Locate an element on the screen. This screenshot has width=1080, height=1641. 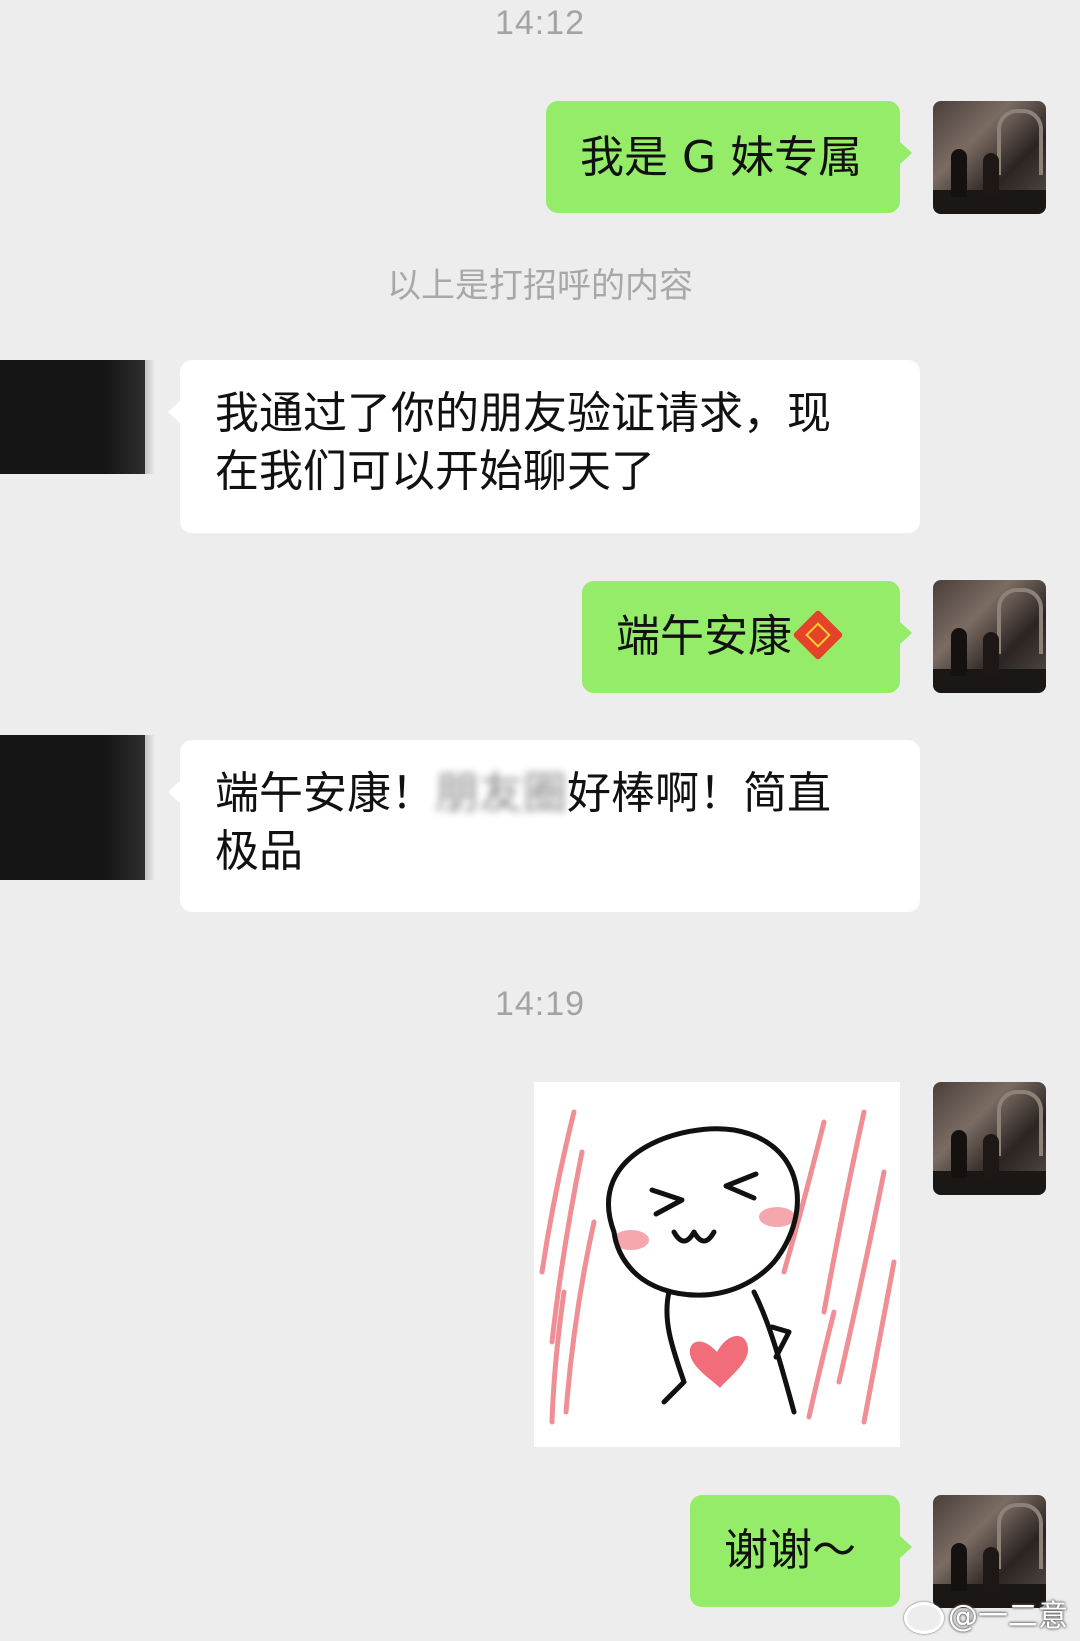
incoming-message-bubble: 我通过了你的朋友验证请求，现 在我们可以开始聊天了 is located at coordinates (544, 446).